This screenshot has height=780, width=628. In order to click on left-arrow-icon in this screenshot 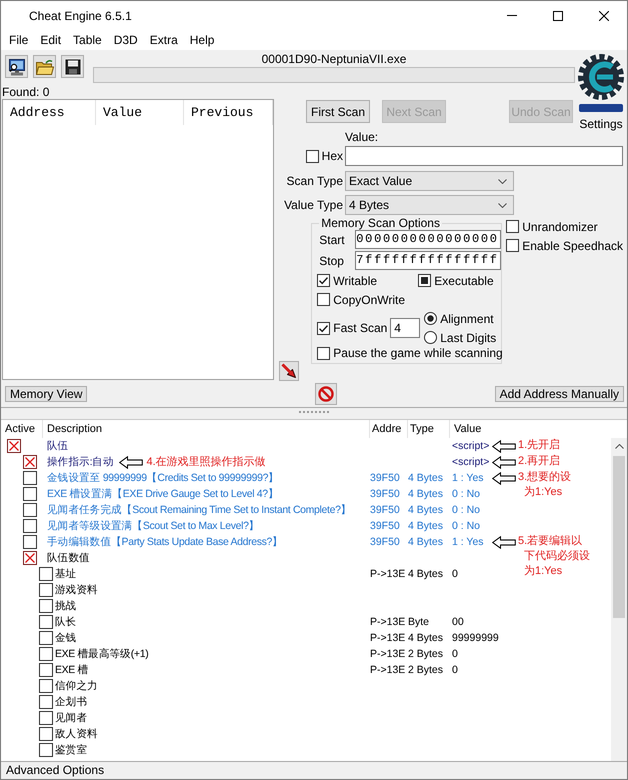, I will do `click(504, 446)`.